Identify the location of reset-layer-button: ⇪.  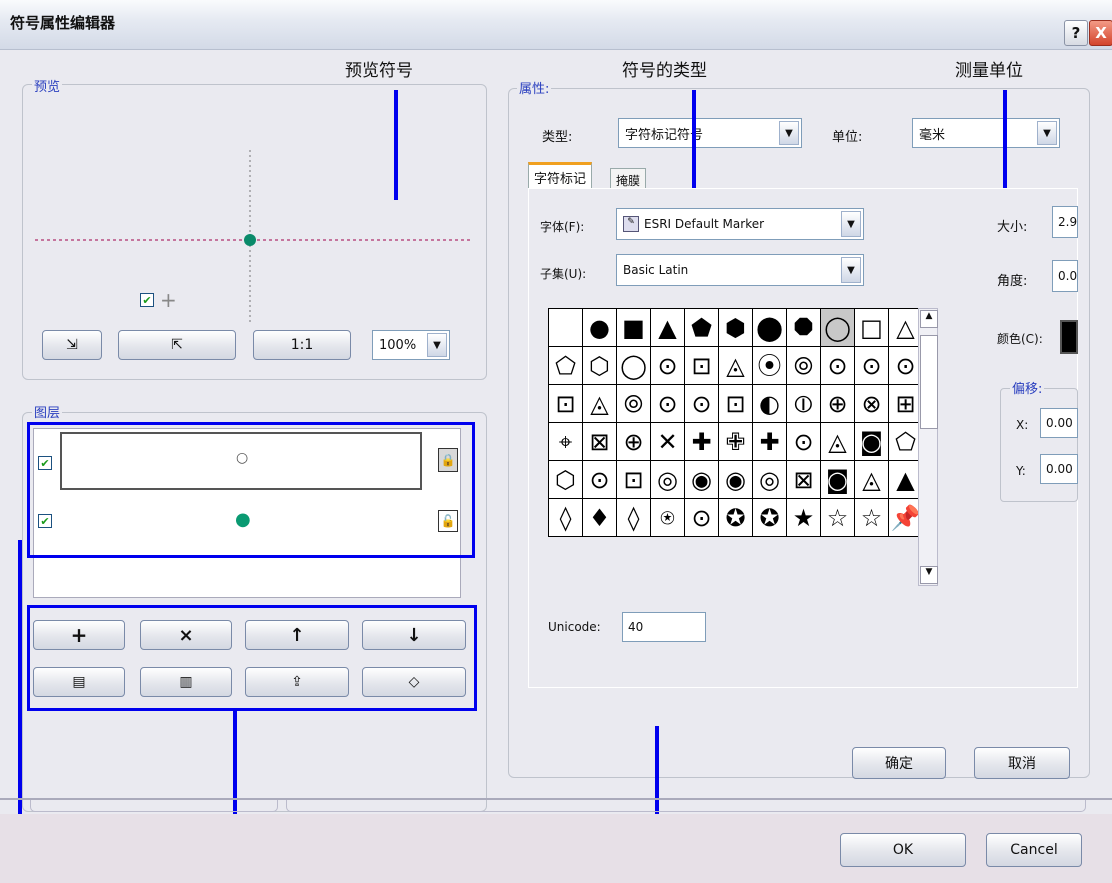
(297, 682).